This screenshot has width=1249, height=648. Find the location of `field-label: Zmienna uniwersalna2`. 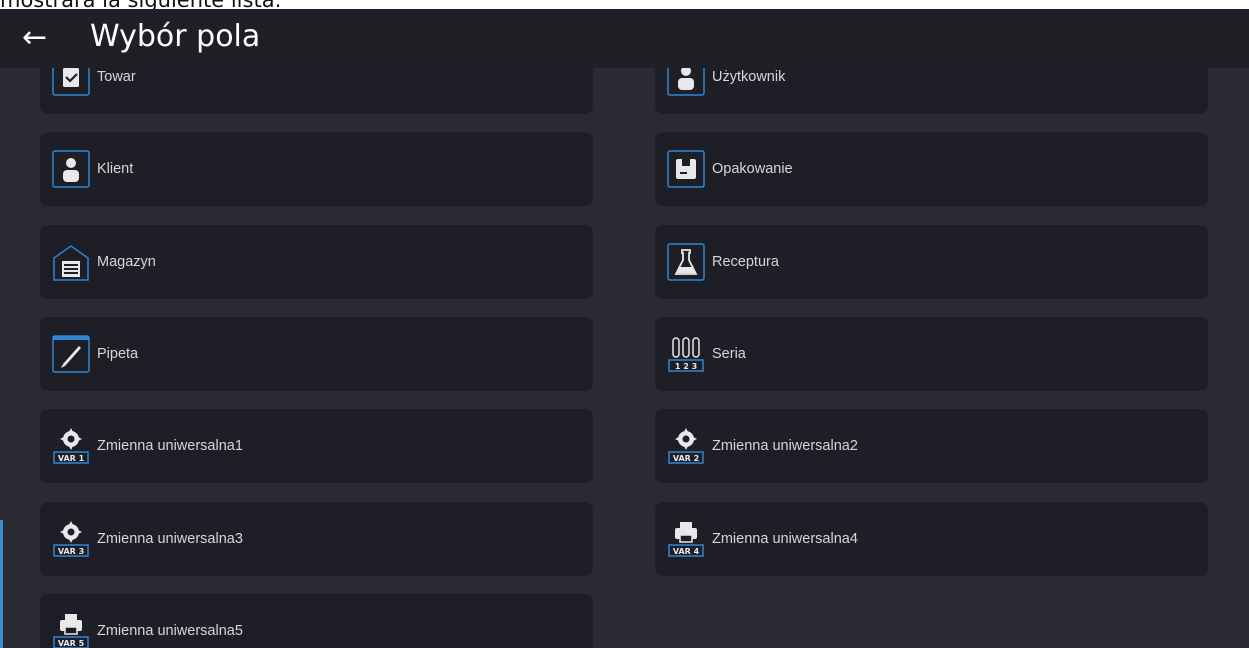

field-label: Zmienna uniwersalna2 is located at coordinates (785, 446).